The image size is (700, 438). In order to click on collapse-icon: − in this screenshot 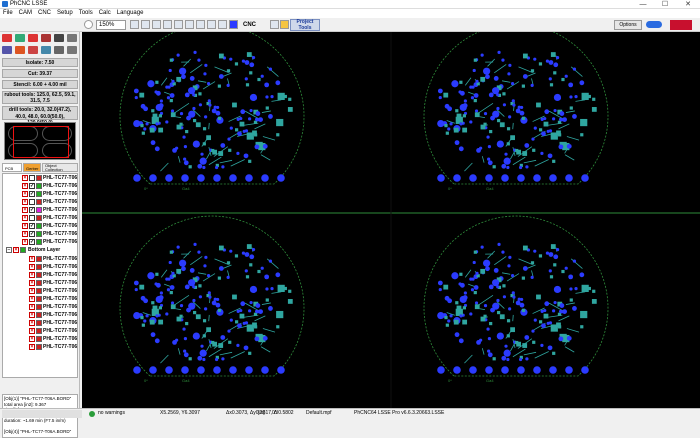, I will do `click(9, 250)`.